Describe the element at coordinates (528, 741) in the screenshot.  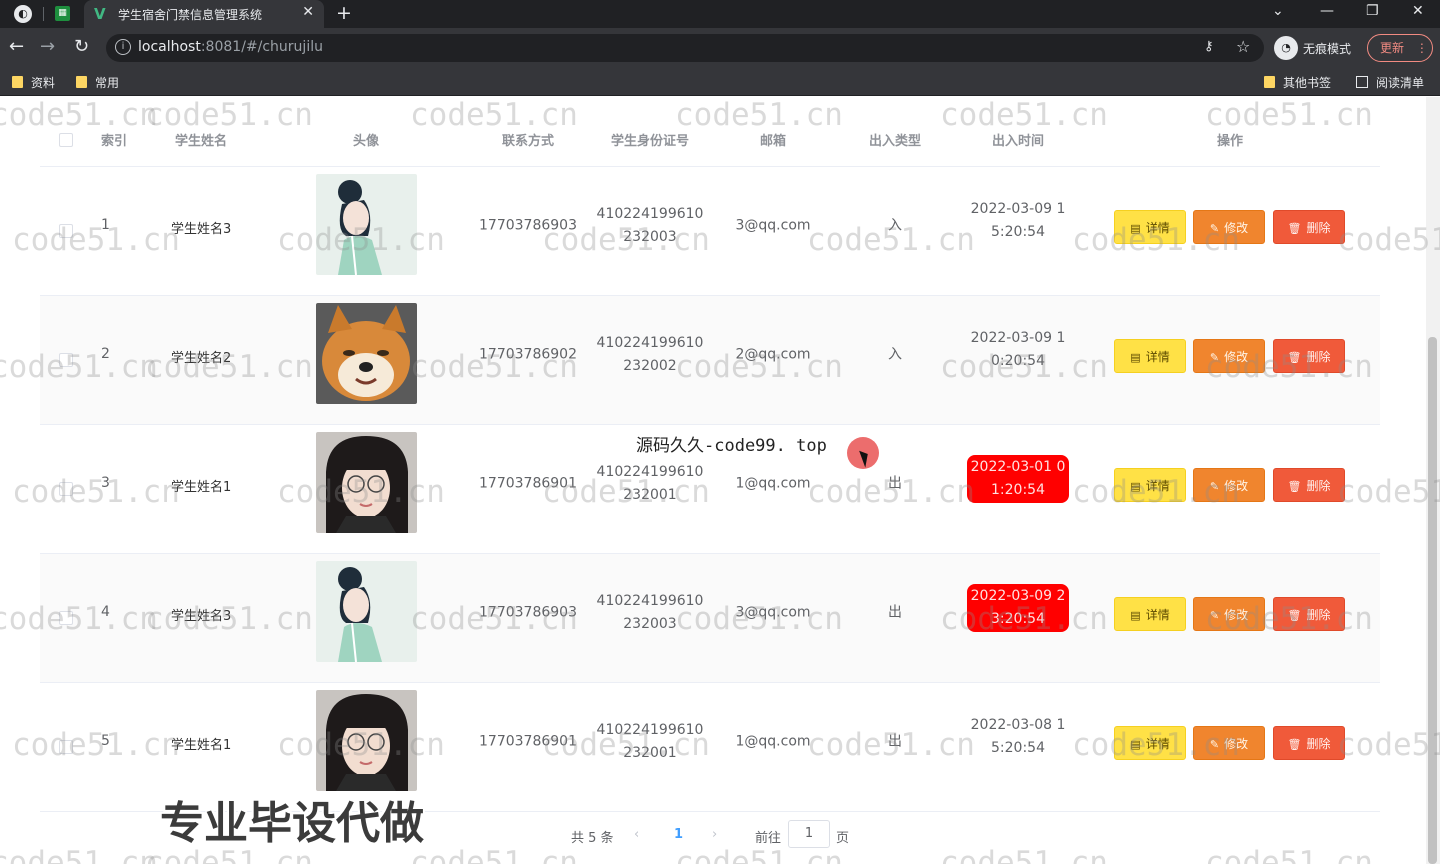
I see `row-phone: 17703786901` at that location.